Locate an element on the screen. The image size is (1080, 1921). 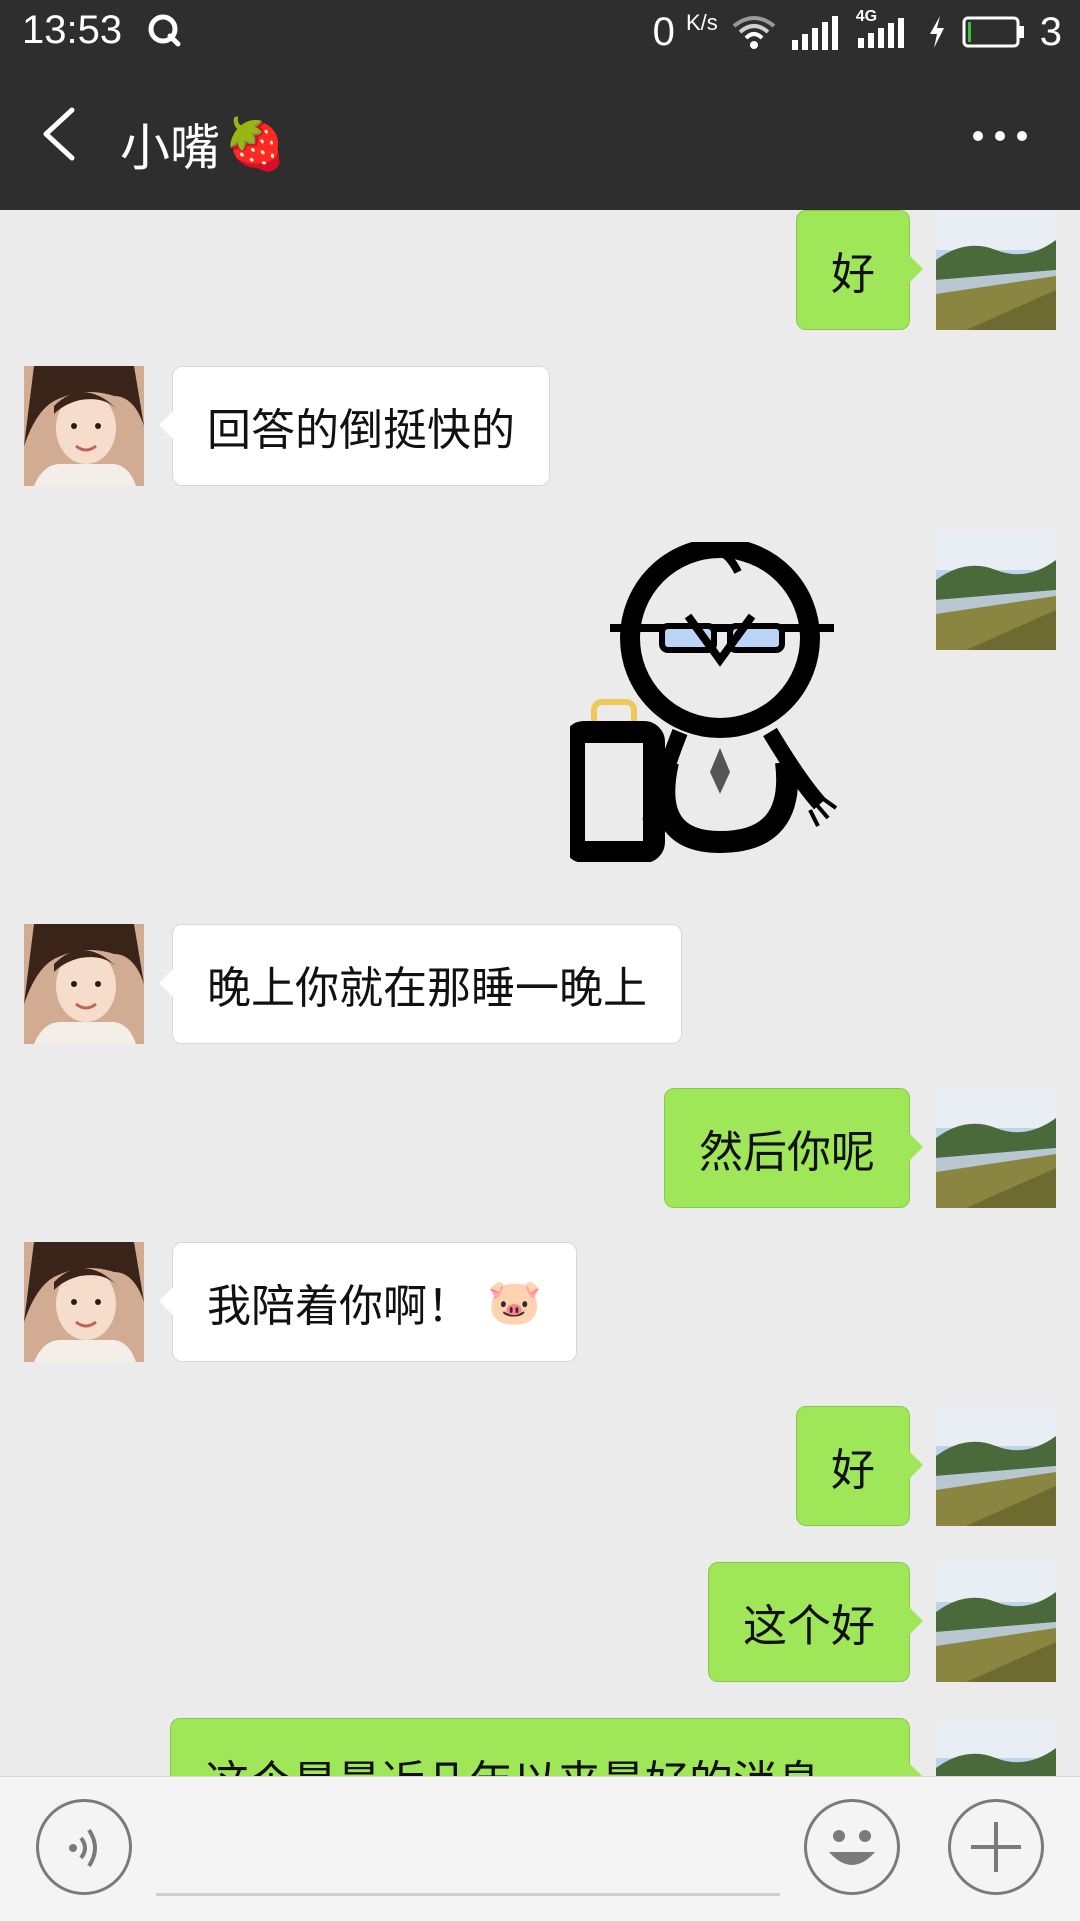
signal-4g-icon: 4G is located at coordinates (884, 30).